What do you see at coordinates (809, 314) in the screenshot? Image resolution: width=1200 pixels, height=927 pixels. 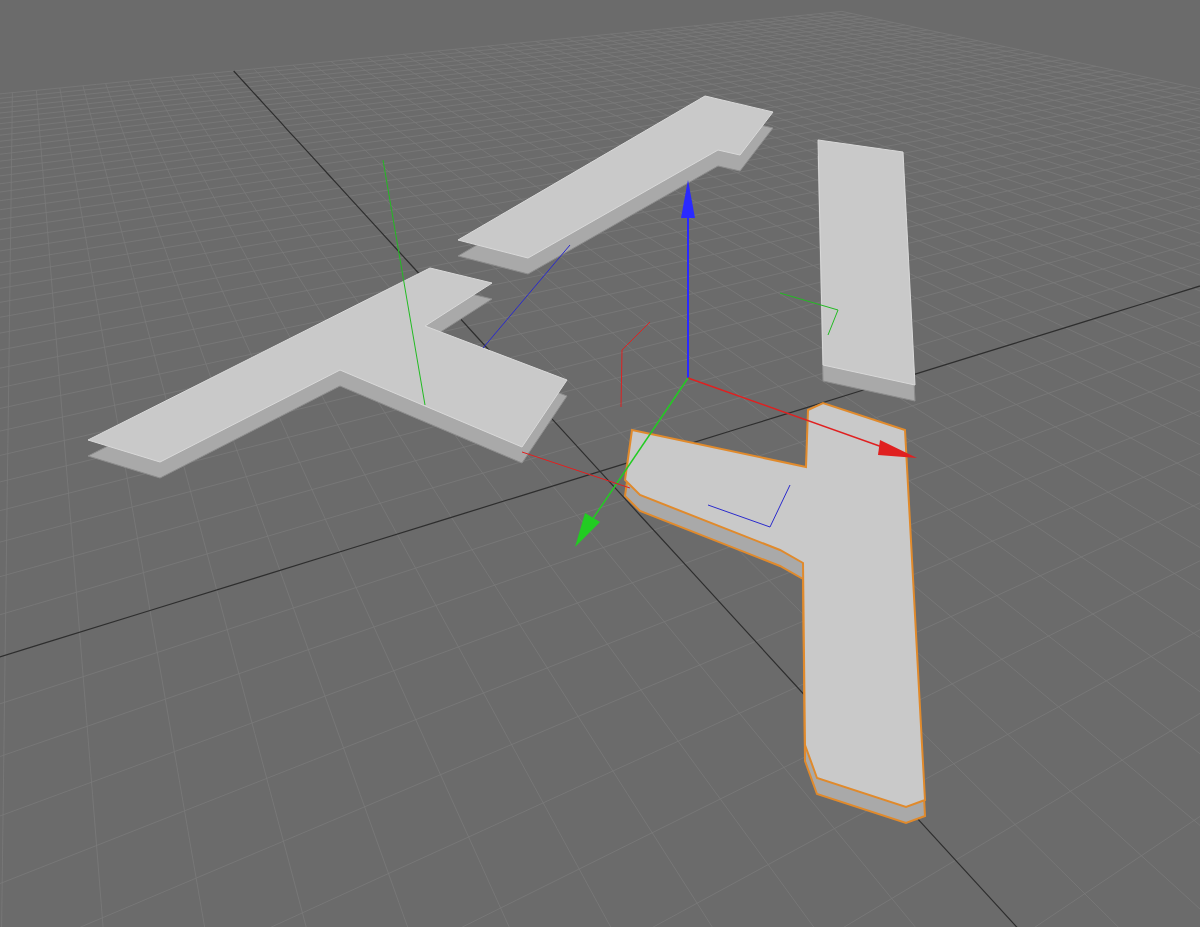 I see `axis-line` at bounding box center [809, 314].